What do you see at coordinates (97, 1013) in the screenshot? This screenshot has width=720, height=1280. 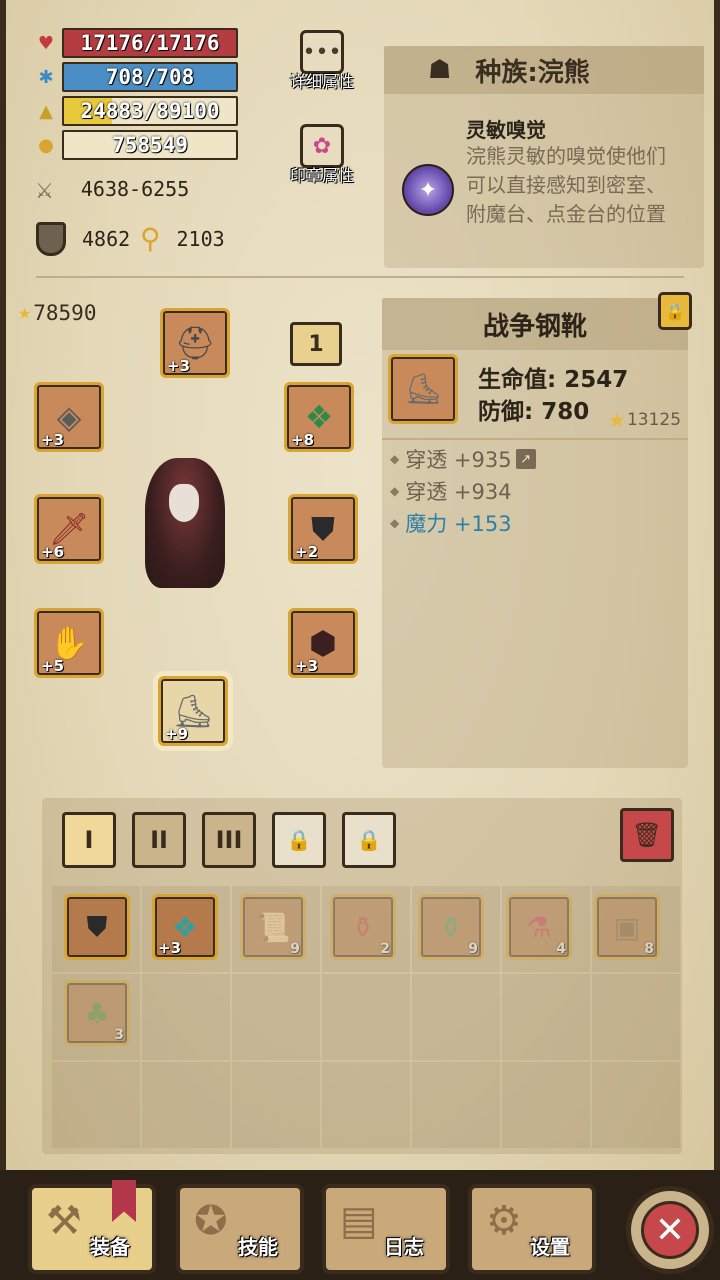 I see `inventory-item: ♣ 3` at bounding box center [97, 1013].